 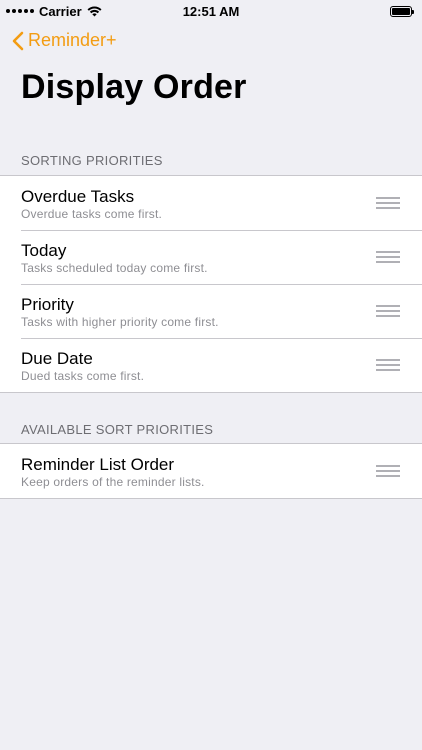 I want to click on status-left: Carrier, so click(x=54, y=11).